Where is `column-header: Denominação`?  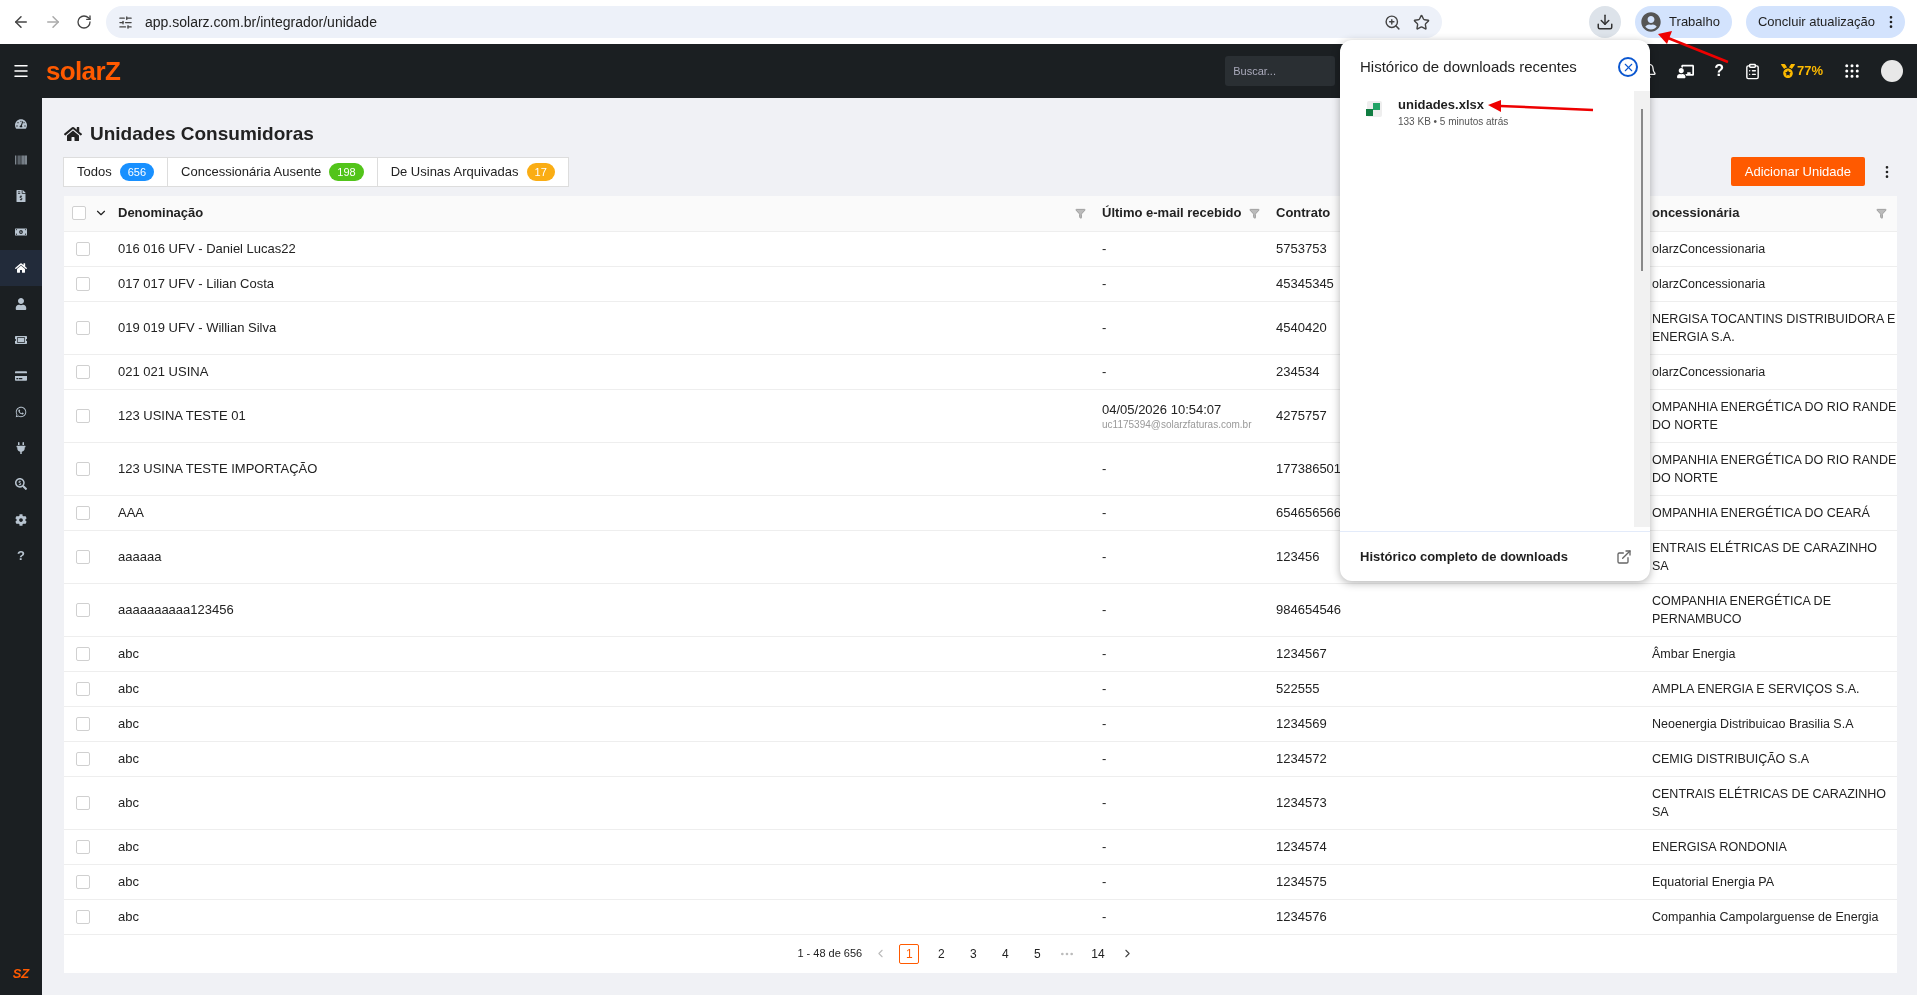
column-header: Denominação is located at coordinates (161, 213).